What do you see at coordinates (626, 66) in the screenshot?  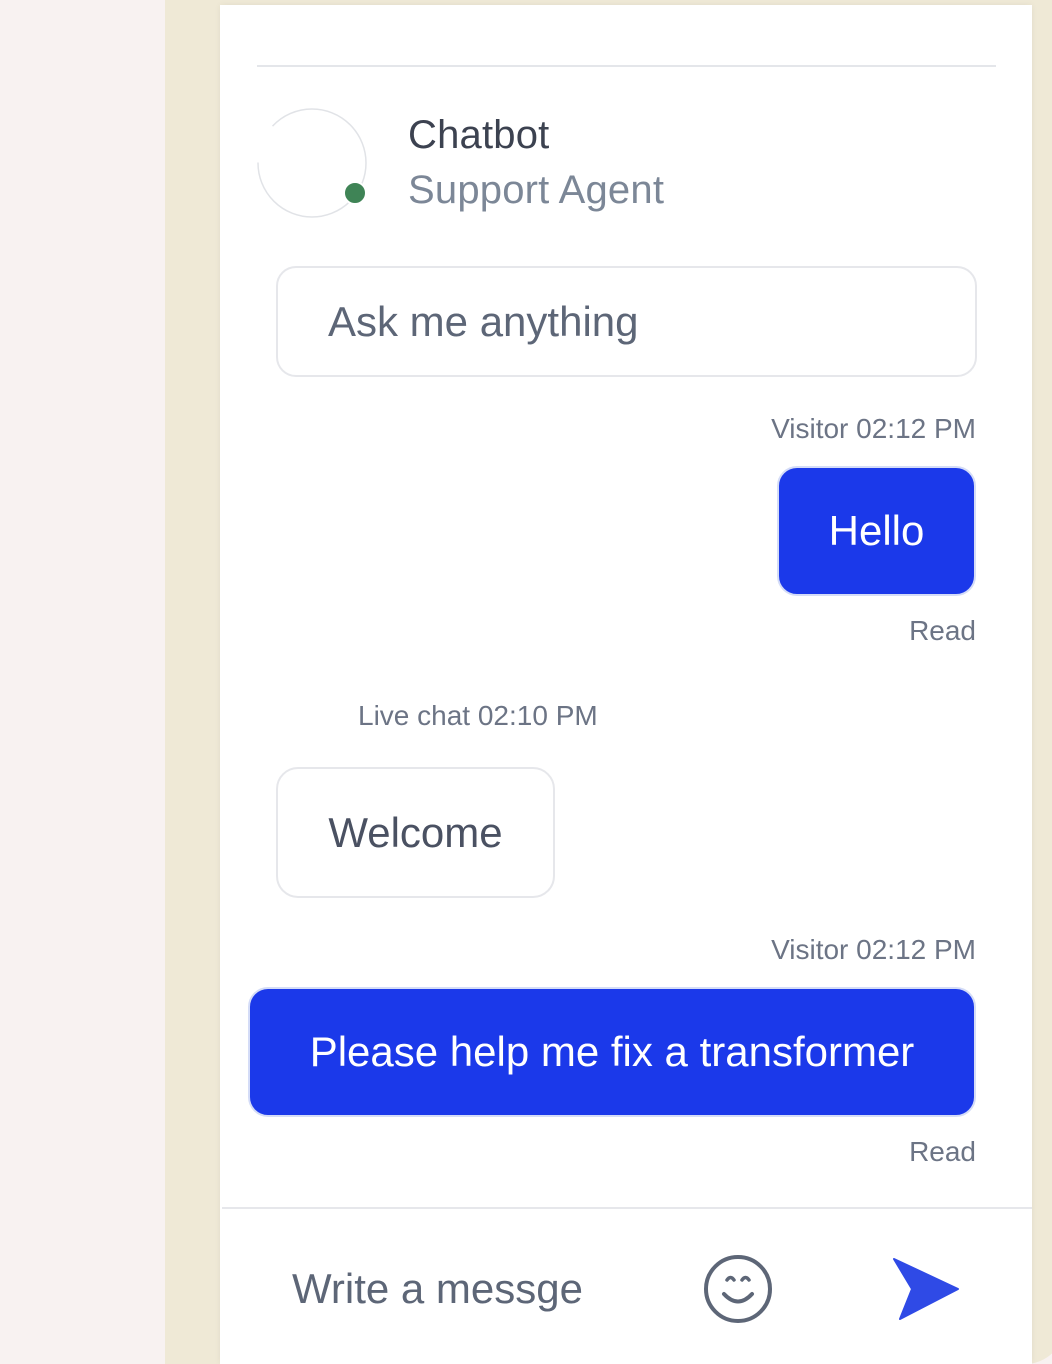 I see `header-divider` at bounding box center [626, 66].